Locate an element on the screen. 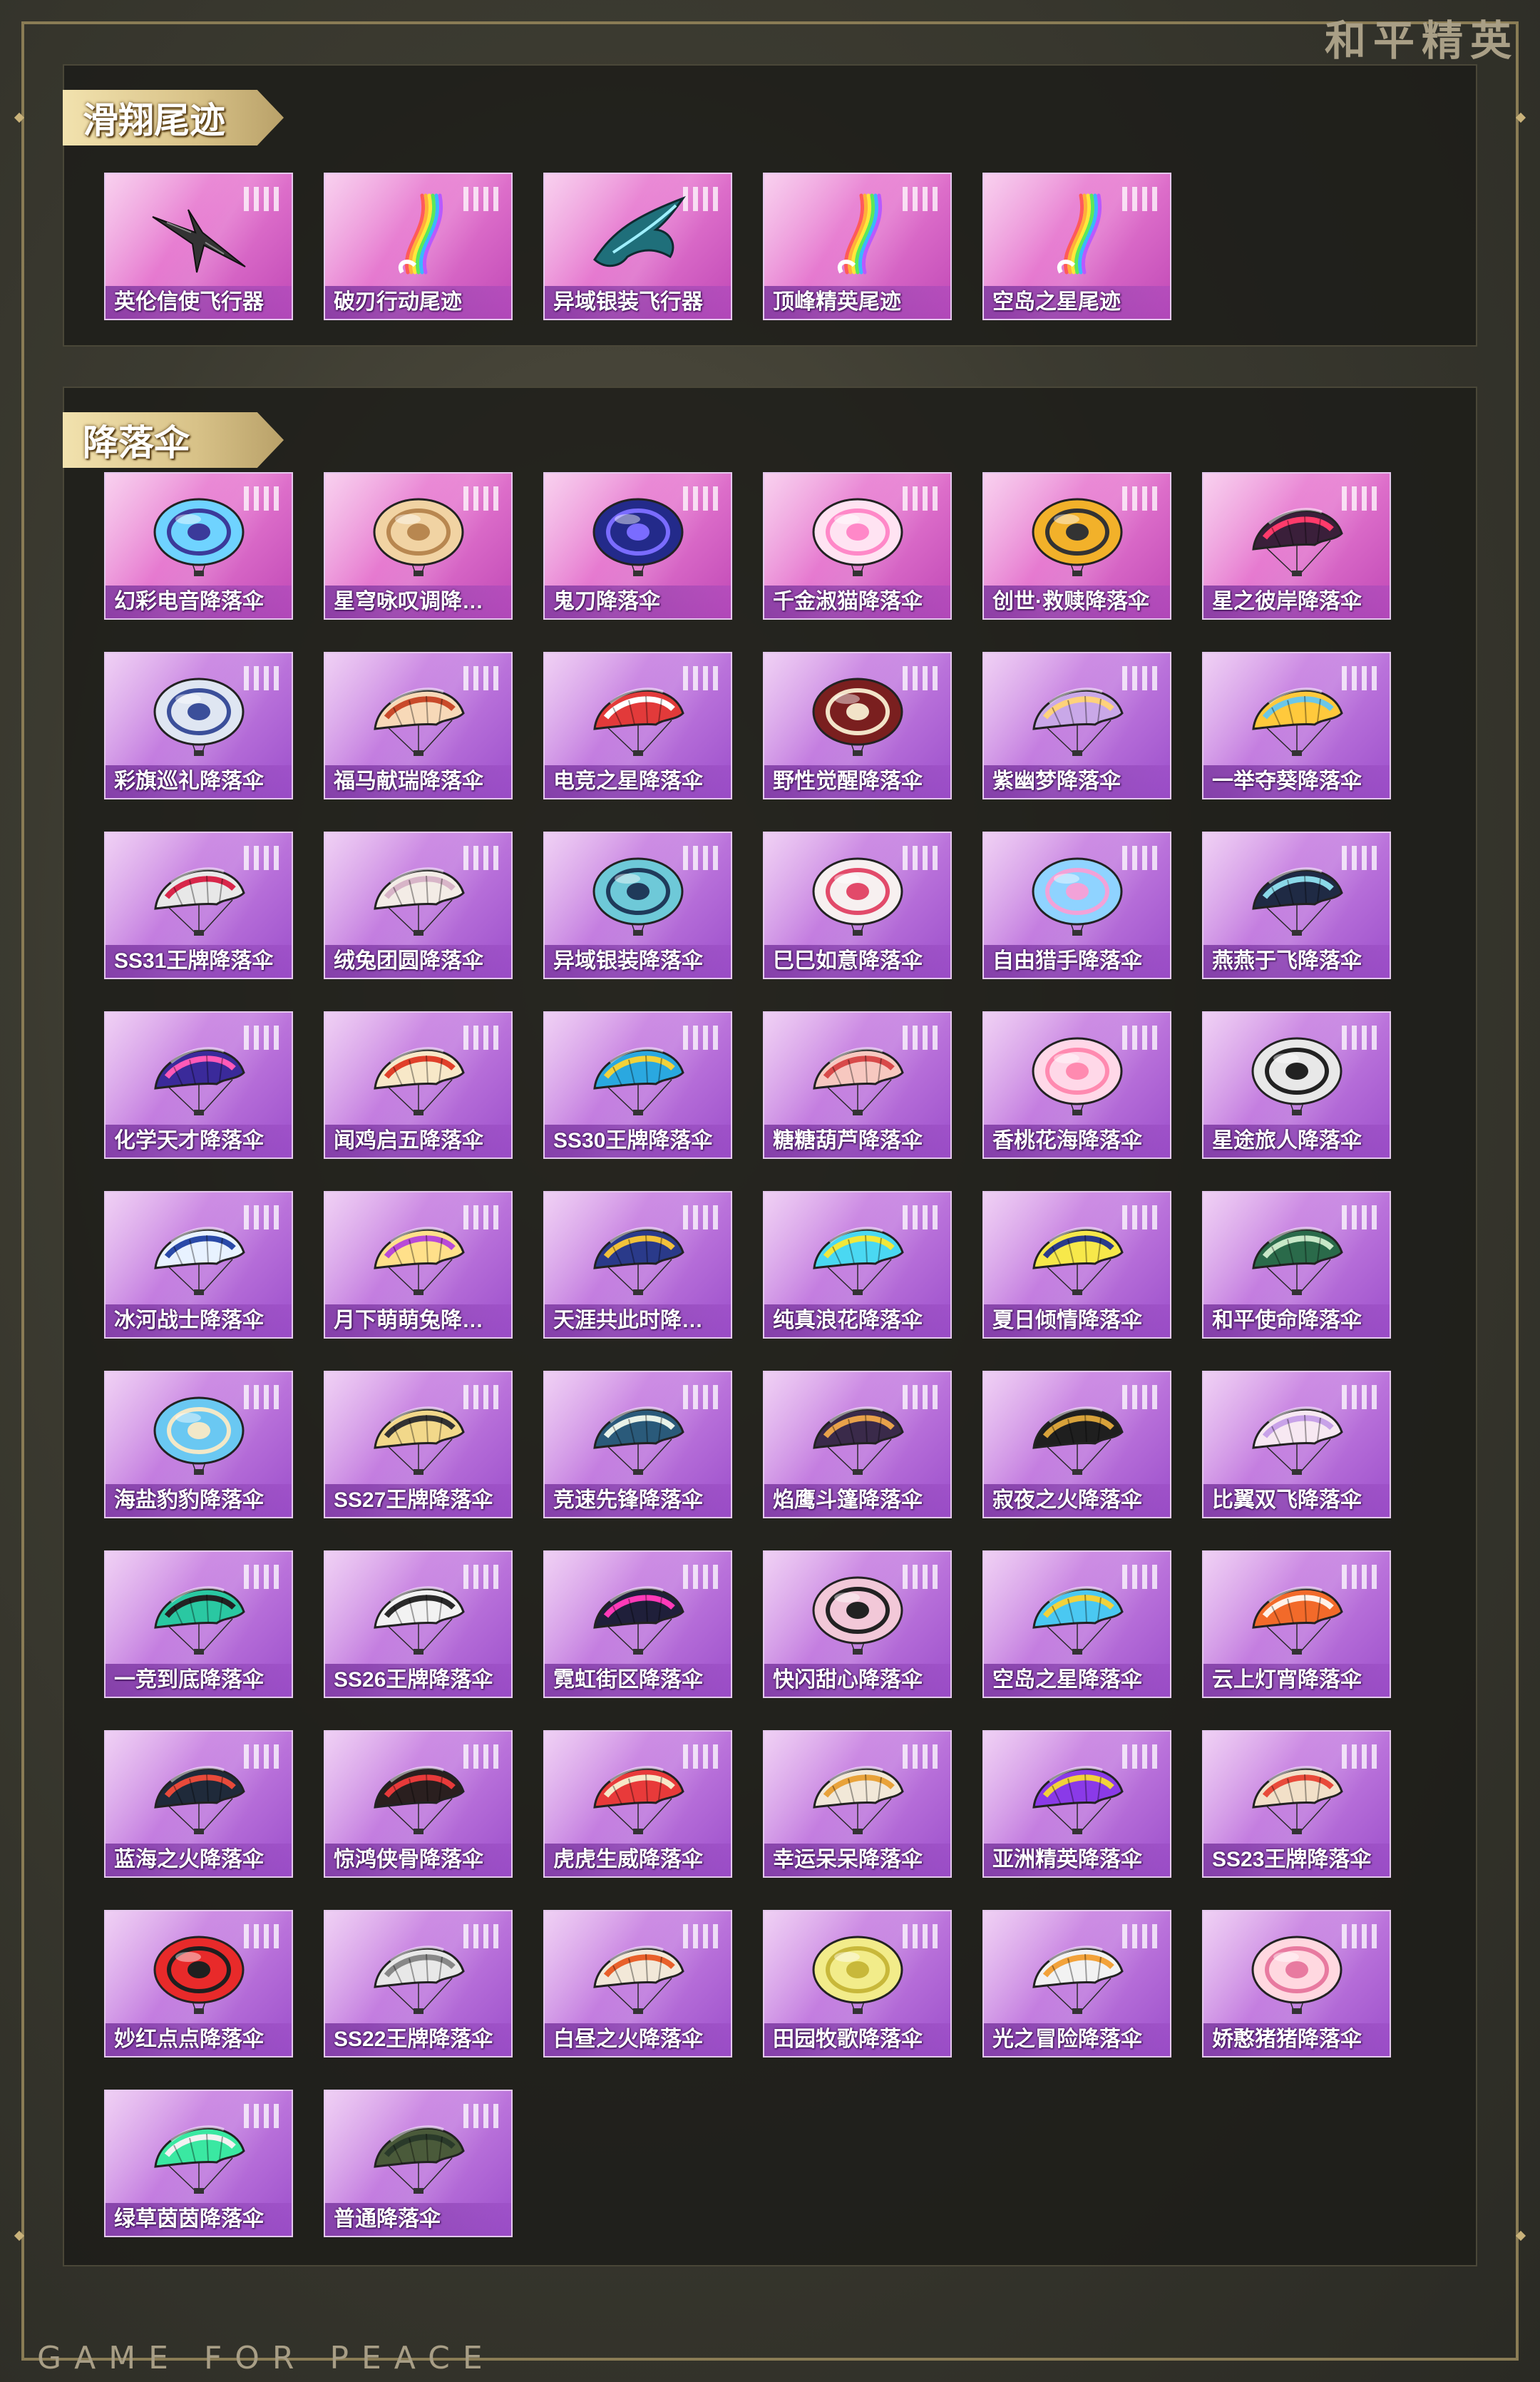  item-label: 香桃花海降落伞 is located at coordinates (1077, 1141).